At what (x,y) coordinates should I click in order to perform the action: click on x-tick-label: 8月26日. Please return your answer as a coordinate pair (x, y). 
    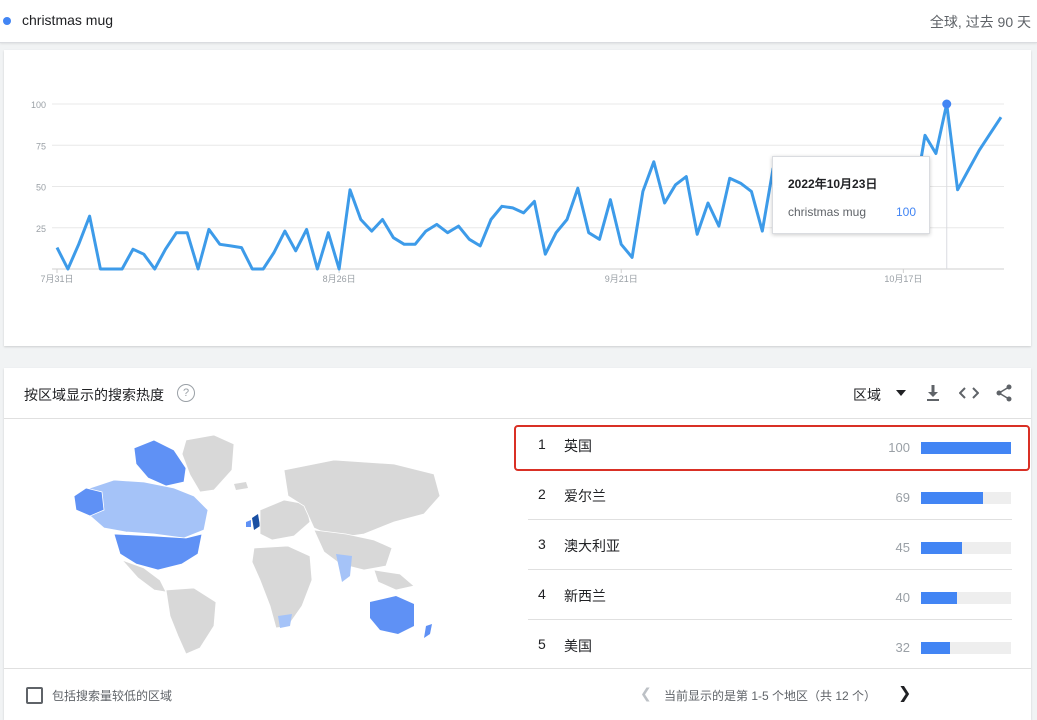
    Looking at the image, I should click on (339, 279).